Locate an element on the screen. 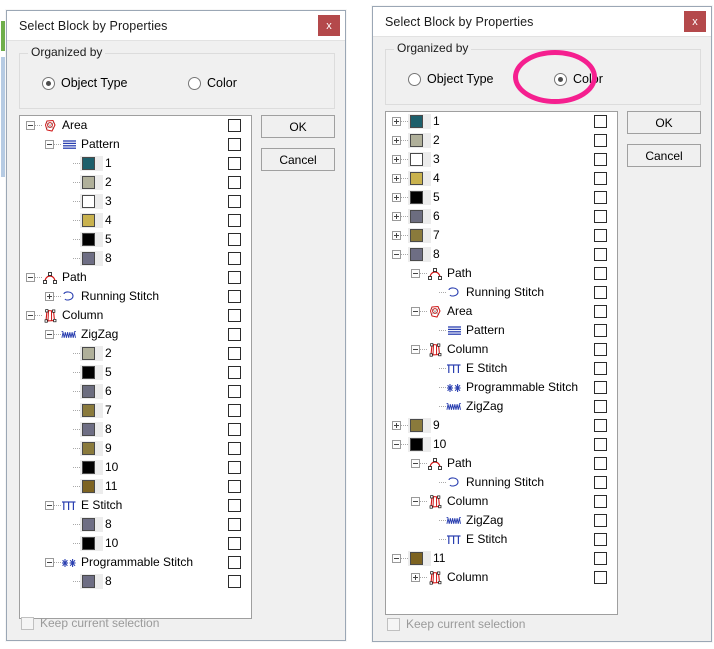  tree-row: 6 is located at coordinates (501, 216).